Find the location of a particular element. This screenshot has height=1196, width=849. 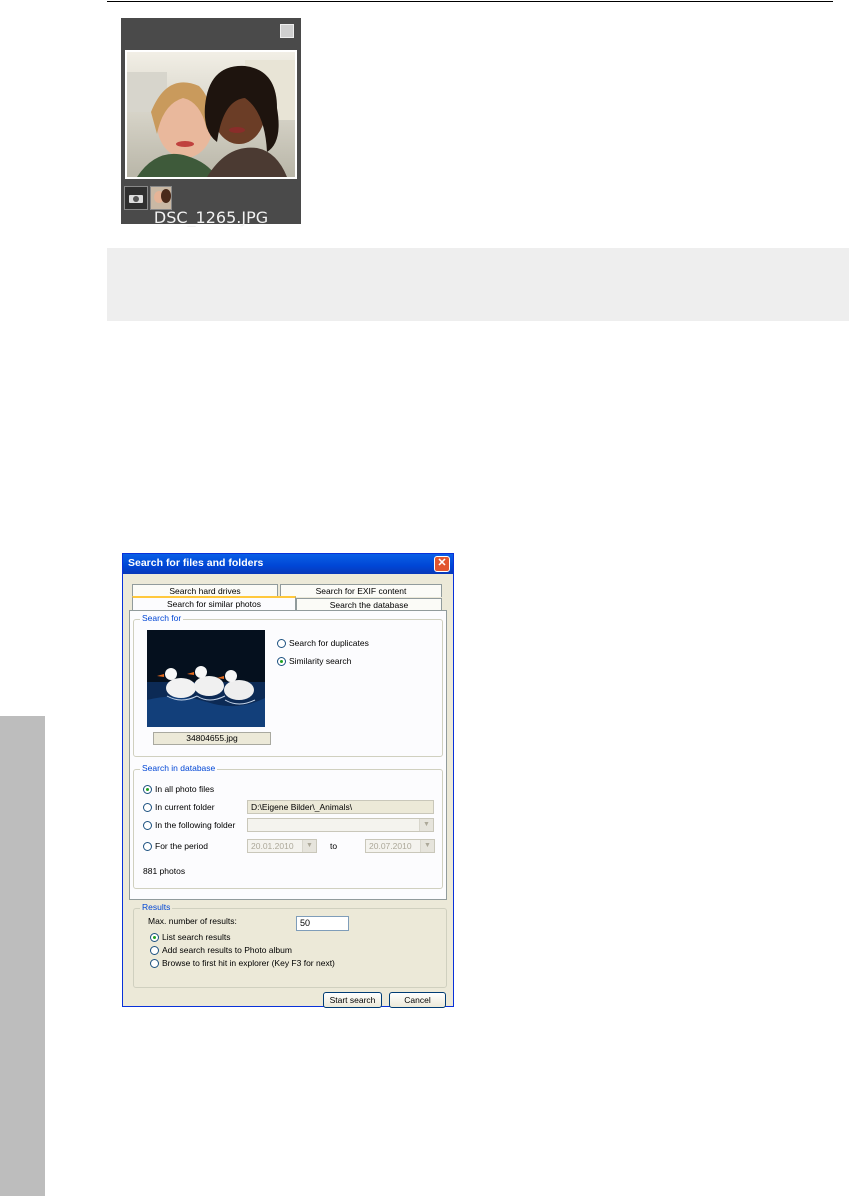

radio-for-period is located at coordinates (147, 846).